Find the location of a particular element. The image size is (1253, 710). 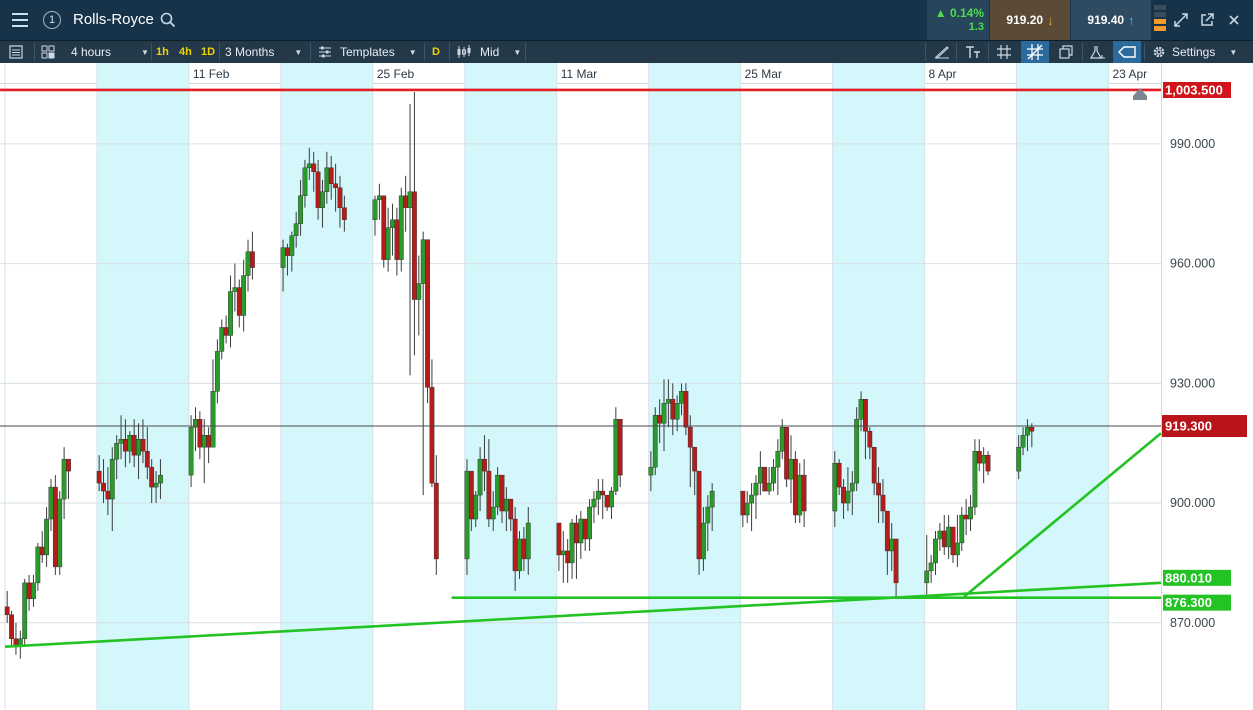

menu-button is located at coordinates (20, 20).